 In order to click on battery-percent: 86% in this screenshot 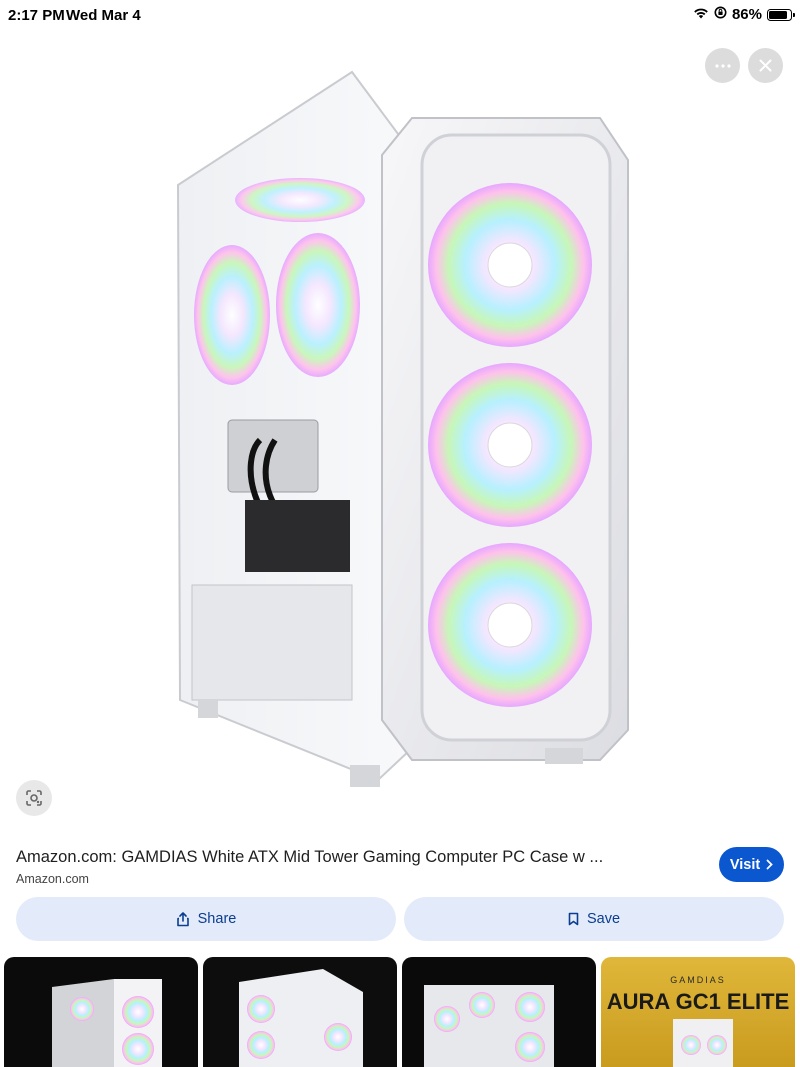, I will do `click(746, 14)`.